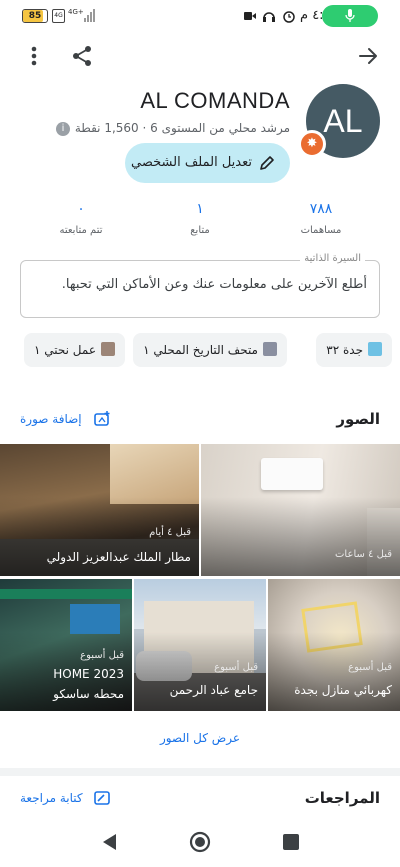 The image size is (400, 867). I want to click on photos-title: الصور, so click(358, 419).